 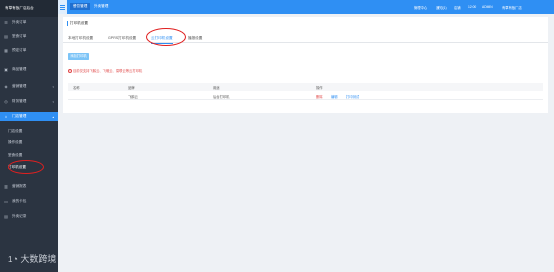 I want to click on doc-icon: ▤, so click(x=6, y=36).